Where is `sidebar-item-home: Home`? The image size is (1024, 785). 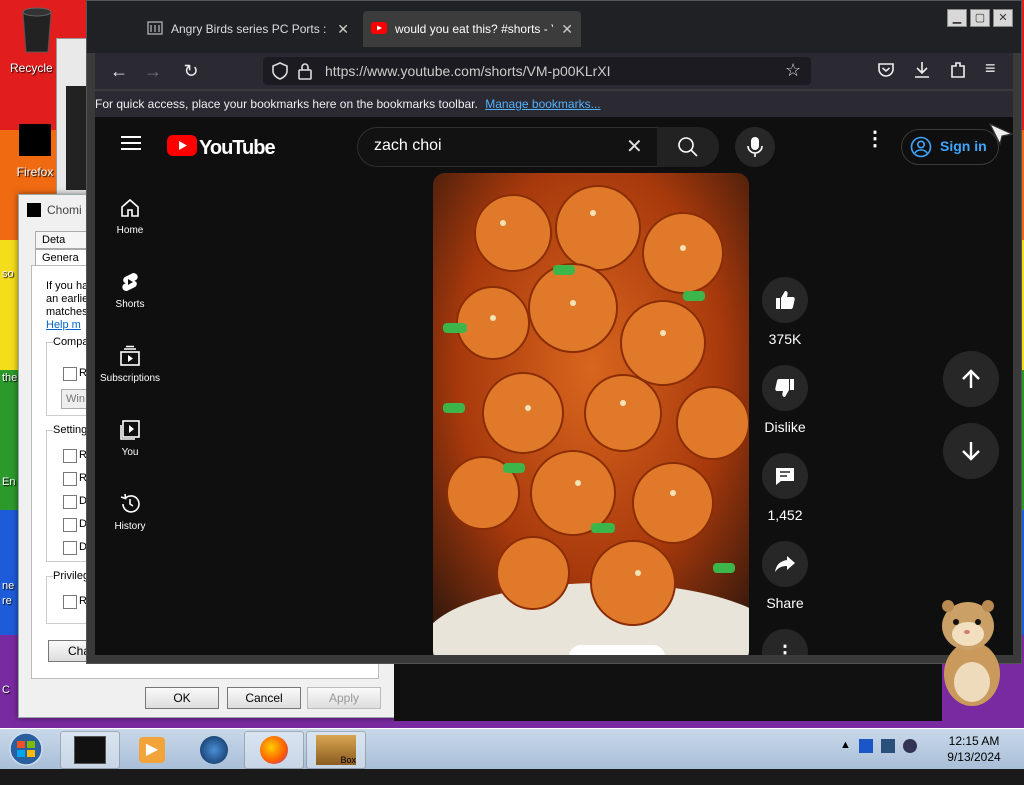 sidebar-item-home: Home is located at coordinates (130, 216).